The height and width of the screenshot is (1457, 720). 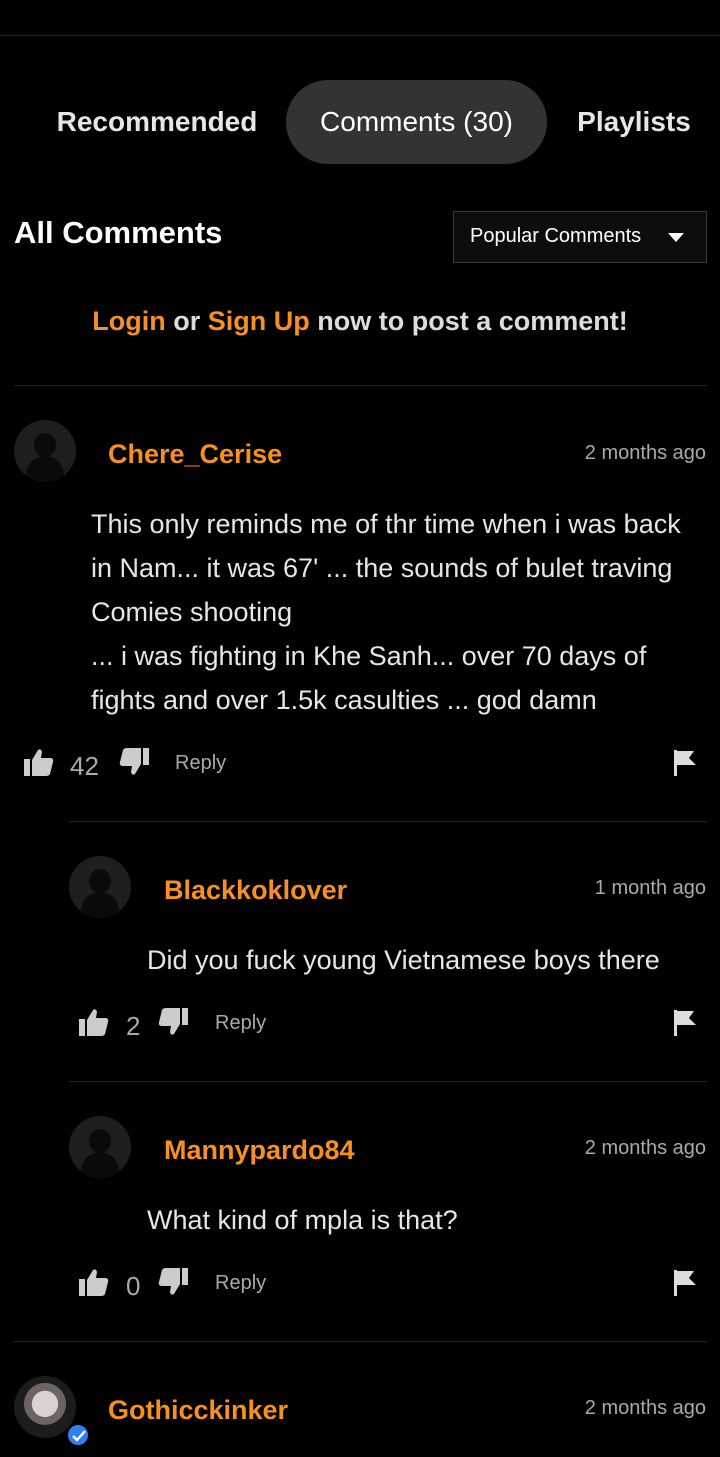 What do you see at coordinates (255, 890) in the screenshot?
I see `comment-username: Blackkoklover` at bounding box center [255, 890].